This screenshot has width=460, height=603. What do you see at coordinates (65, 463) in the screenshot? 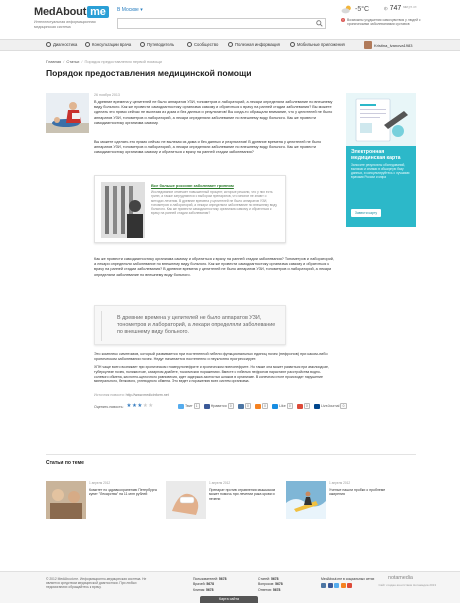
I see `related-heading: Статьи по теме` at bounding box center [65, 463].